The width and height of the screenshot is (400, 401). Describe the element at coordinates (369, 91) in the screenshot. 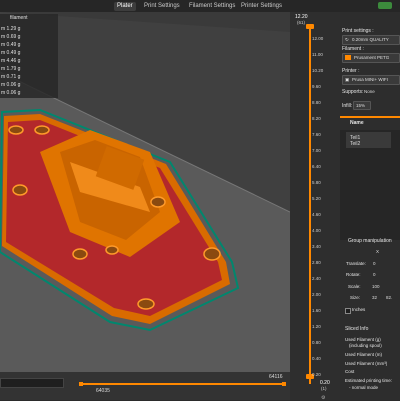

I see `supports-value: None` at that location.